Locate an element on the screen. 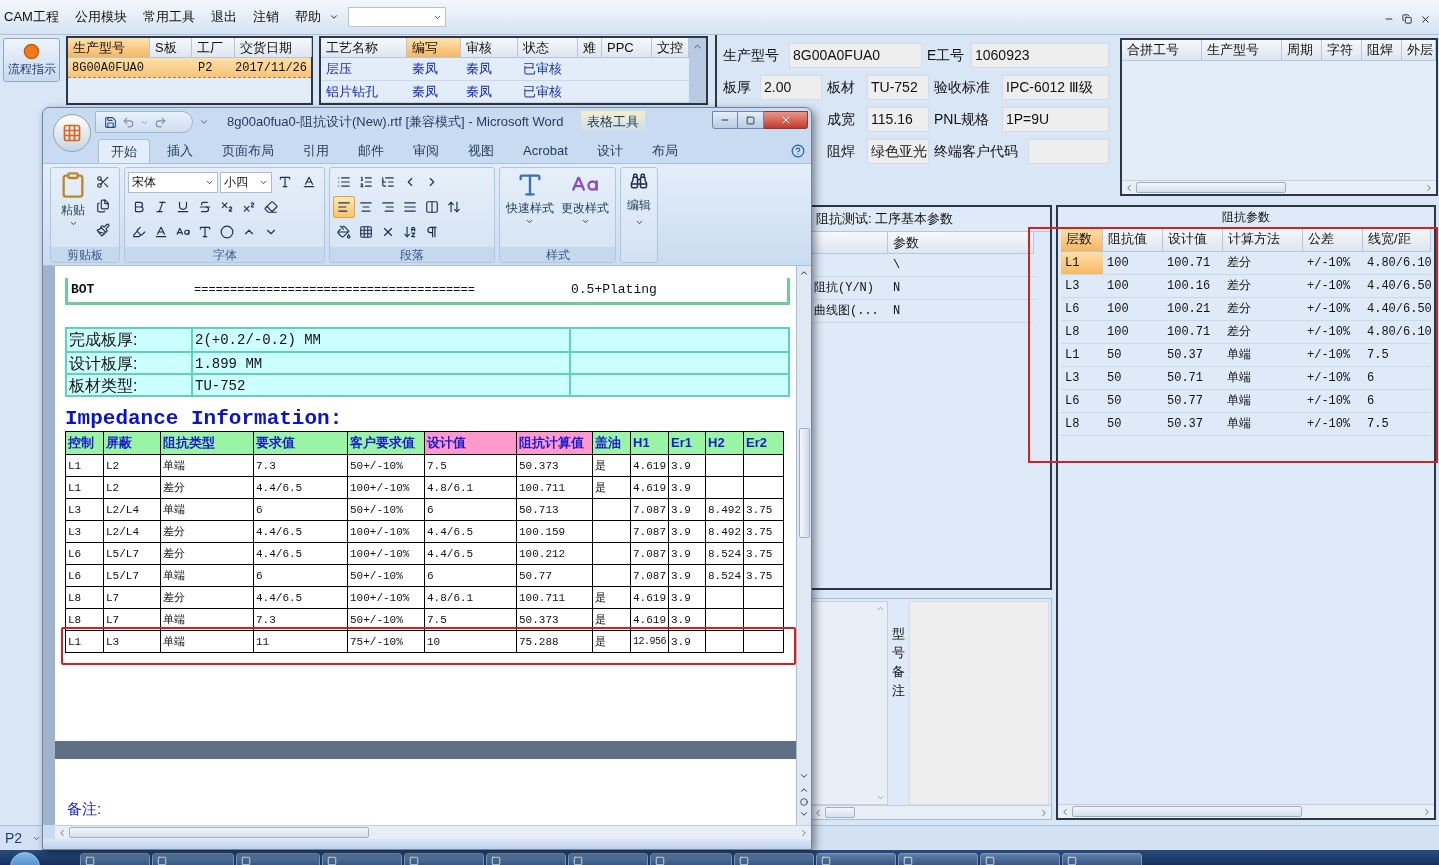 The height and width of the screenshot is (865, 1439). undo-icon is located at coordinates (128, 122).